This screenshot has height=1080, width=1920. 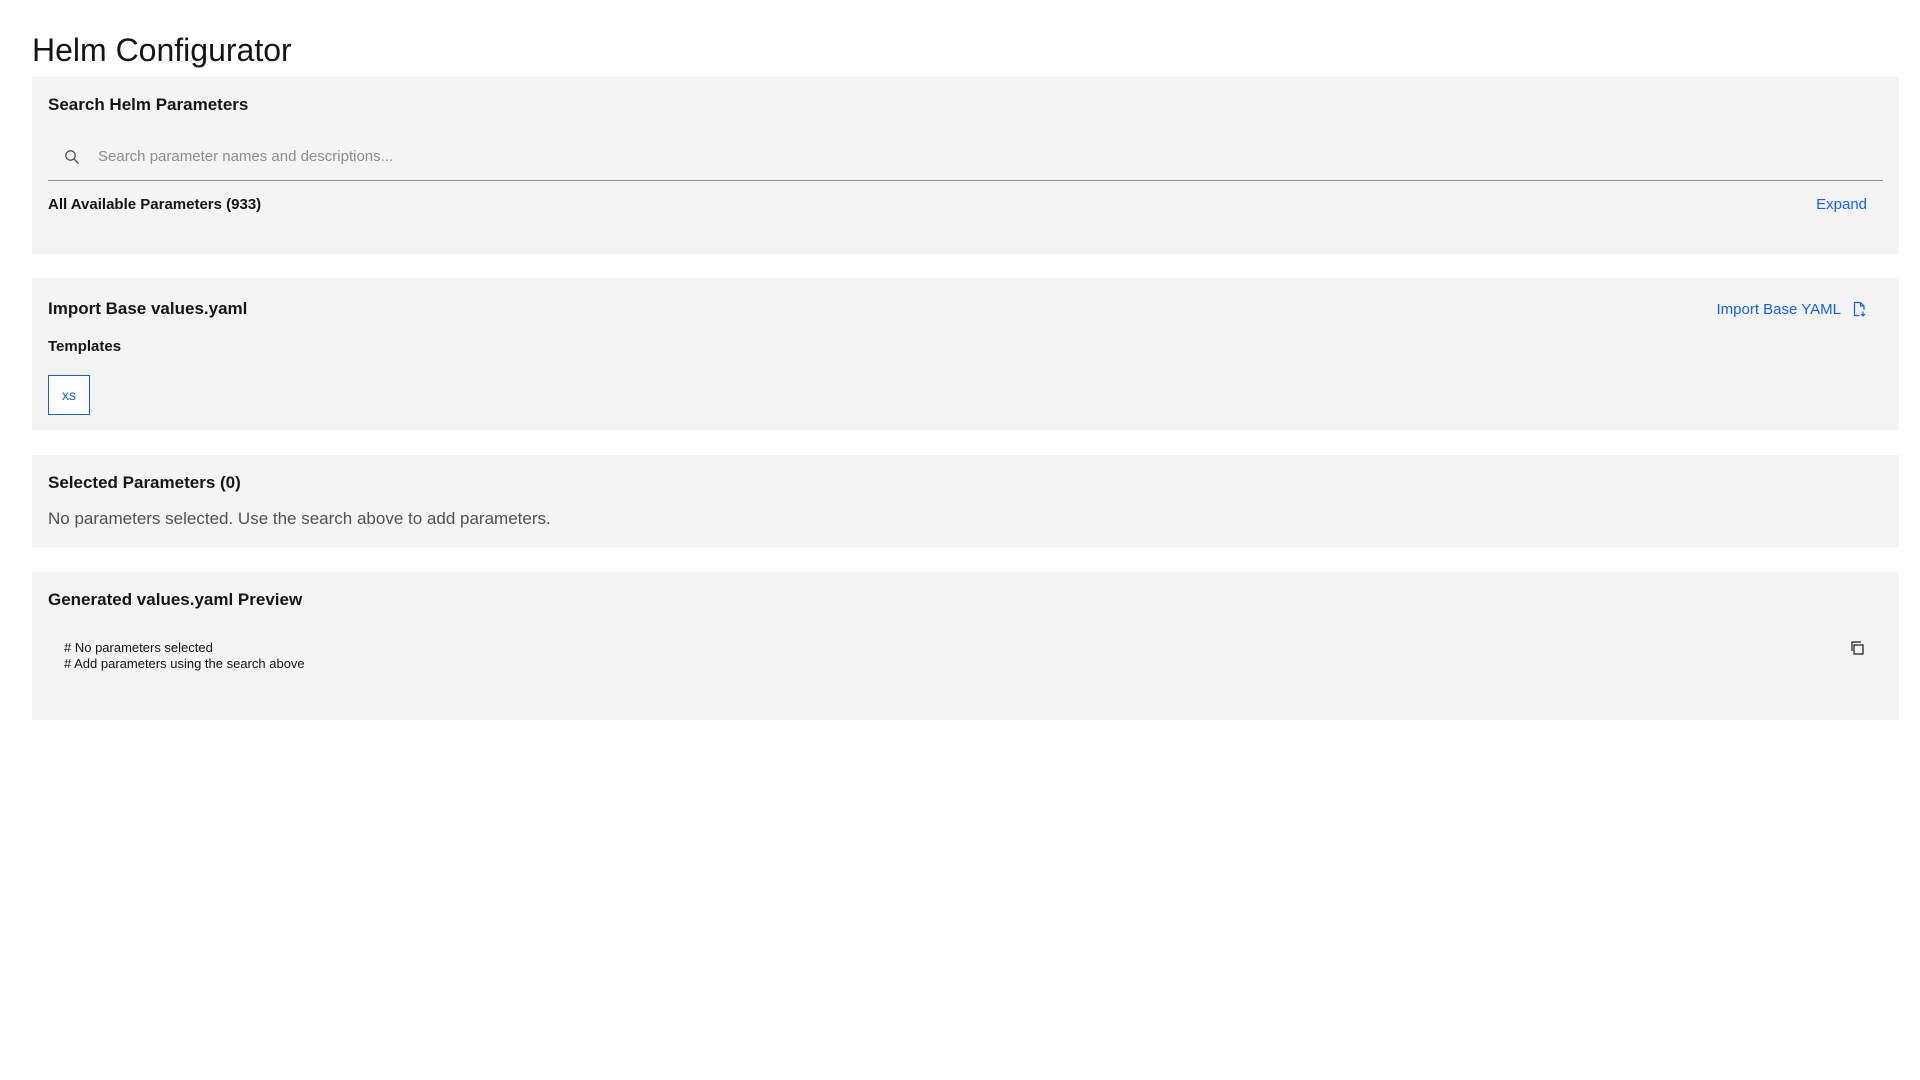 What do you see at coordinates (1841, 205) in the screenshot?
I see `expand-button: Expand` at bounding box center [1841, 205].